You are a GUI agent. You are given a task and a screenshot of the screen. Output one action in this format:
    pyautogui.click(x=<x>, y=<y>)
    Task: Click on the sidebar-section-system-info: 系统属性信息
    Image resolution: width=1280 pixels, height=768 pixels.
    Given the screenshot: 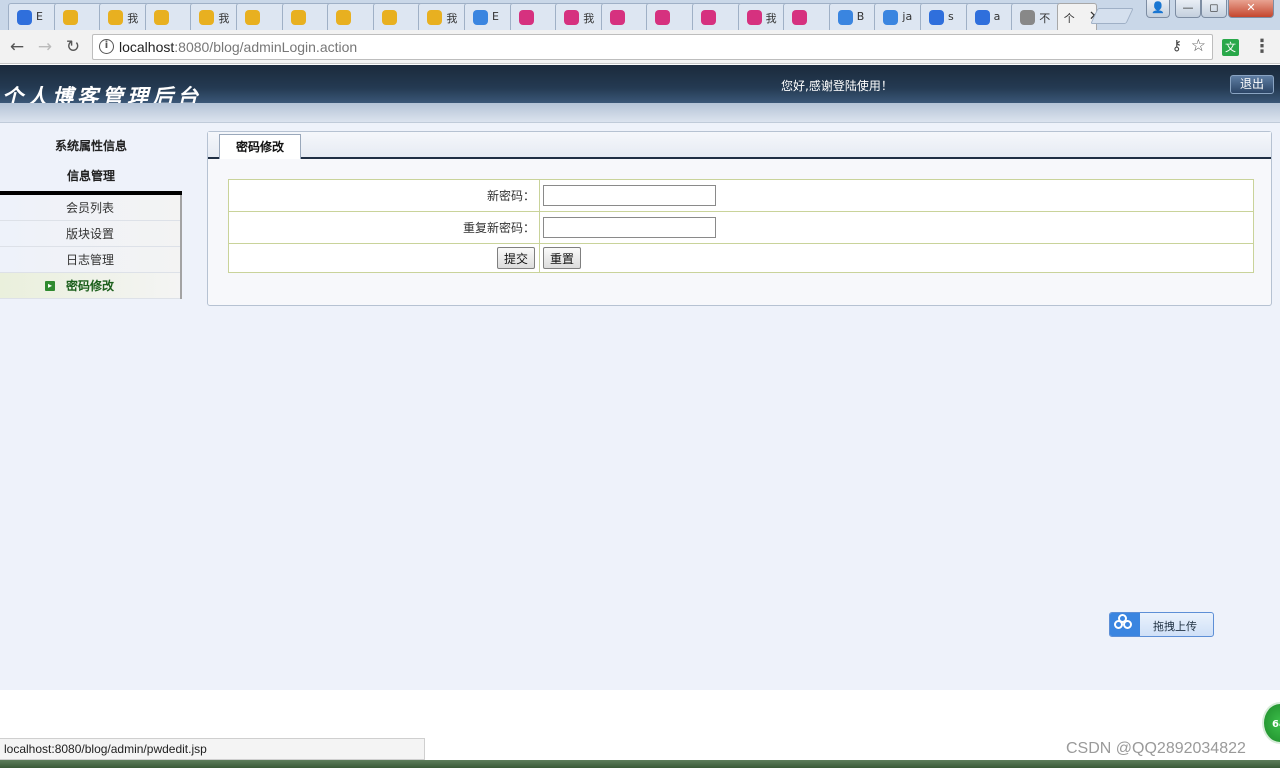 What is the action you would take?
    pyautogui.click(x=91, y=146)
    